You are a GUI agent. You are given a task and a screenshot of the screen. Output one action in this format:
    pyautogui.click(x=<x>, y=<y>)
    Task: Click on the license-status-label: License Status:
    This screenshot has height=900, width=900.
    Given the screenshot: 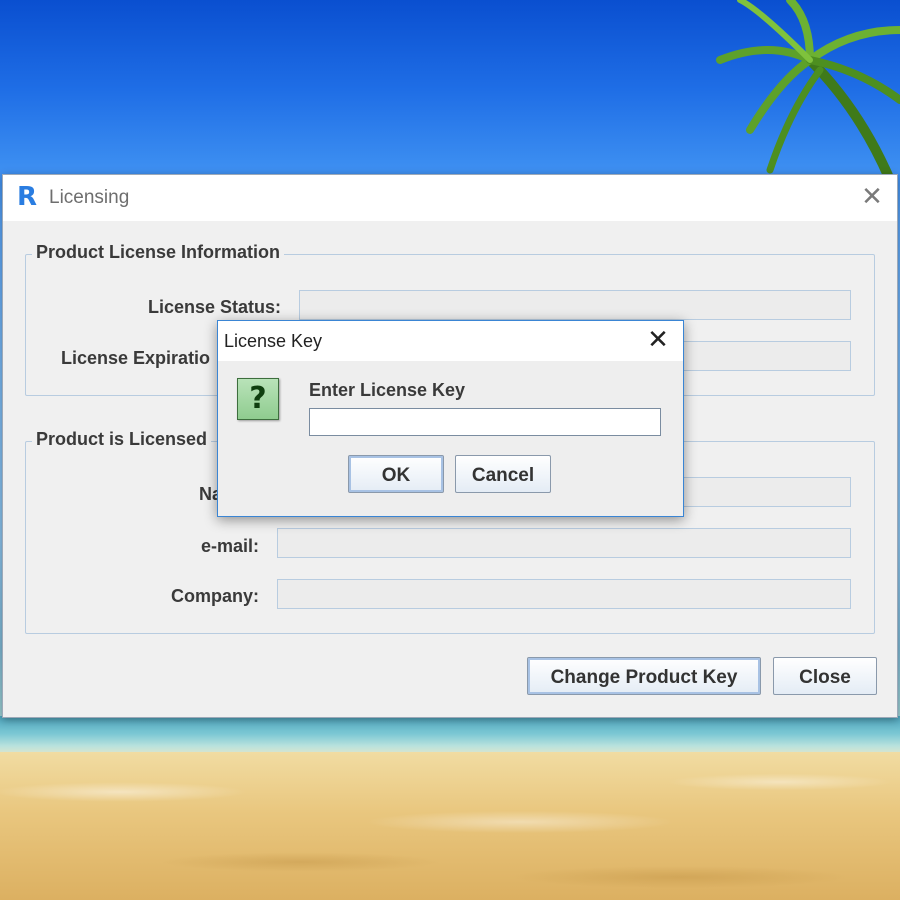 What is the action you would take?
    pyautogui.click(x=214, y=307)
    